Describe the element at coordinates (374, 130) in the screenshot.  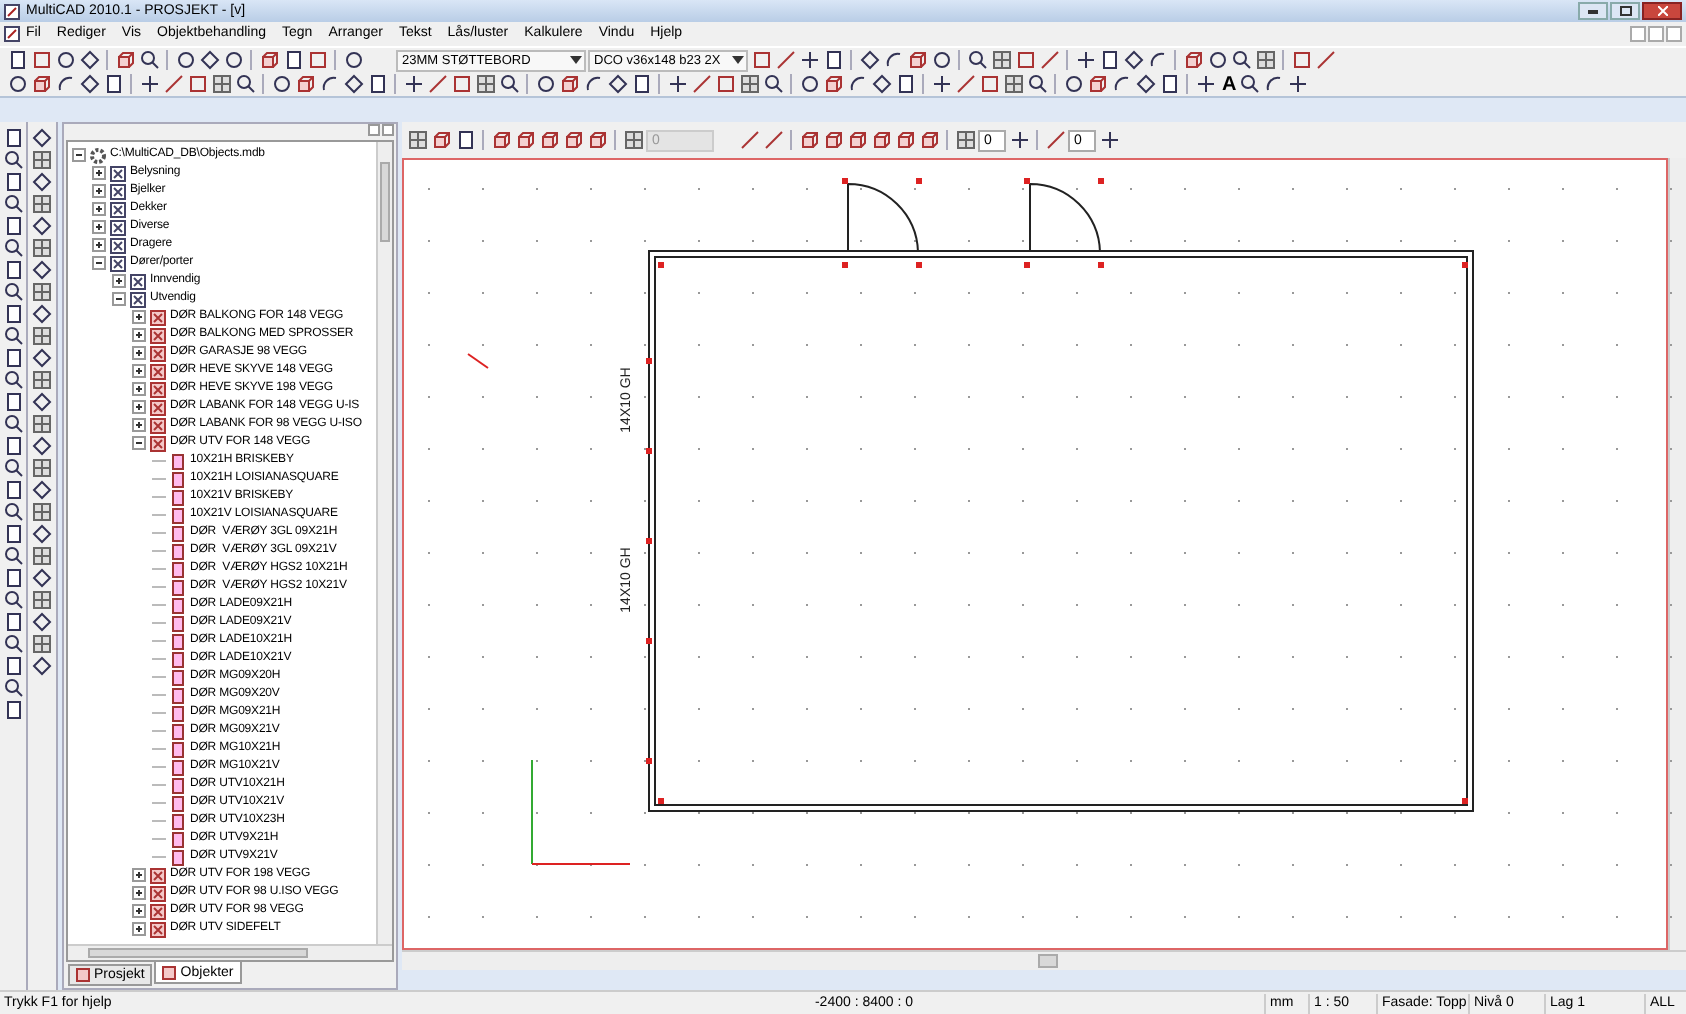
I see `pin-button` at that location.